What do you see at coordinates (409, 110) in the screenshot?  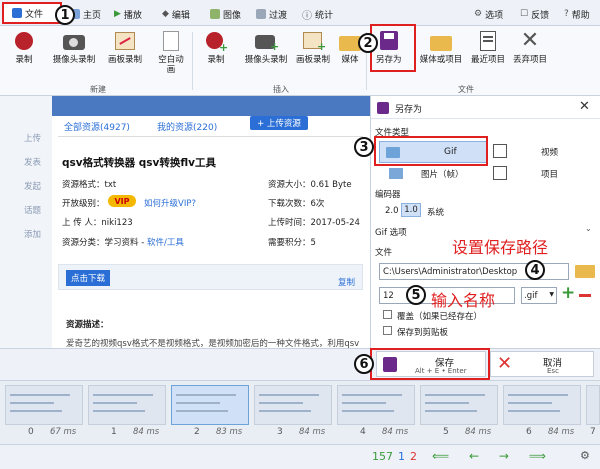 I see `panel-title: 另存为` at bounding box center [409, 110].